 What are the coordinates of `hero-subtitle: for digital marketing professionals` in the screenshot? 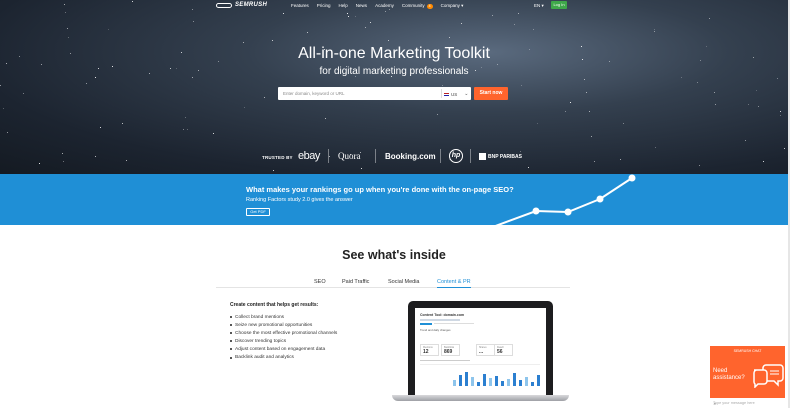 It's located at (394, 71).